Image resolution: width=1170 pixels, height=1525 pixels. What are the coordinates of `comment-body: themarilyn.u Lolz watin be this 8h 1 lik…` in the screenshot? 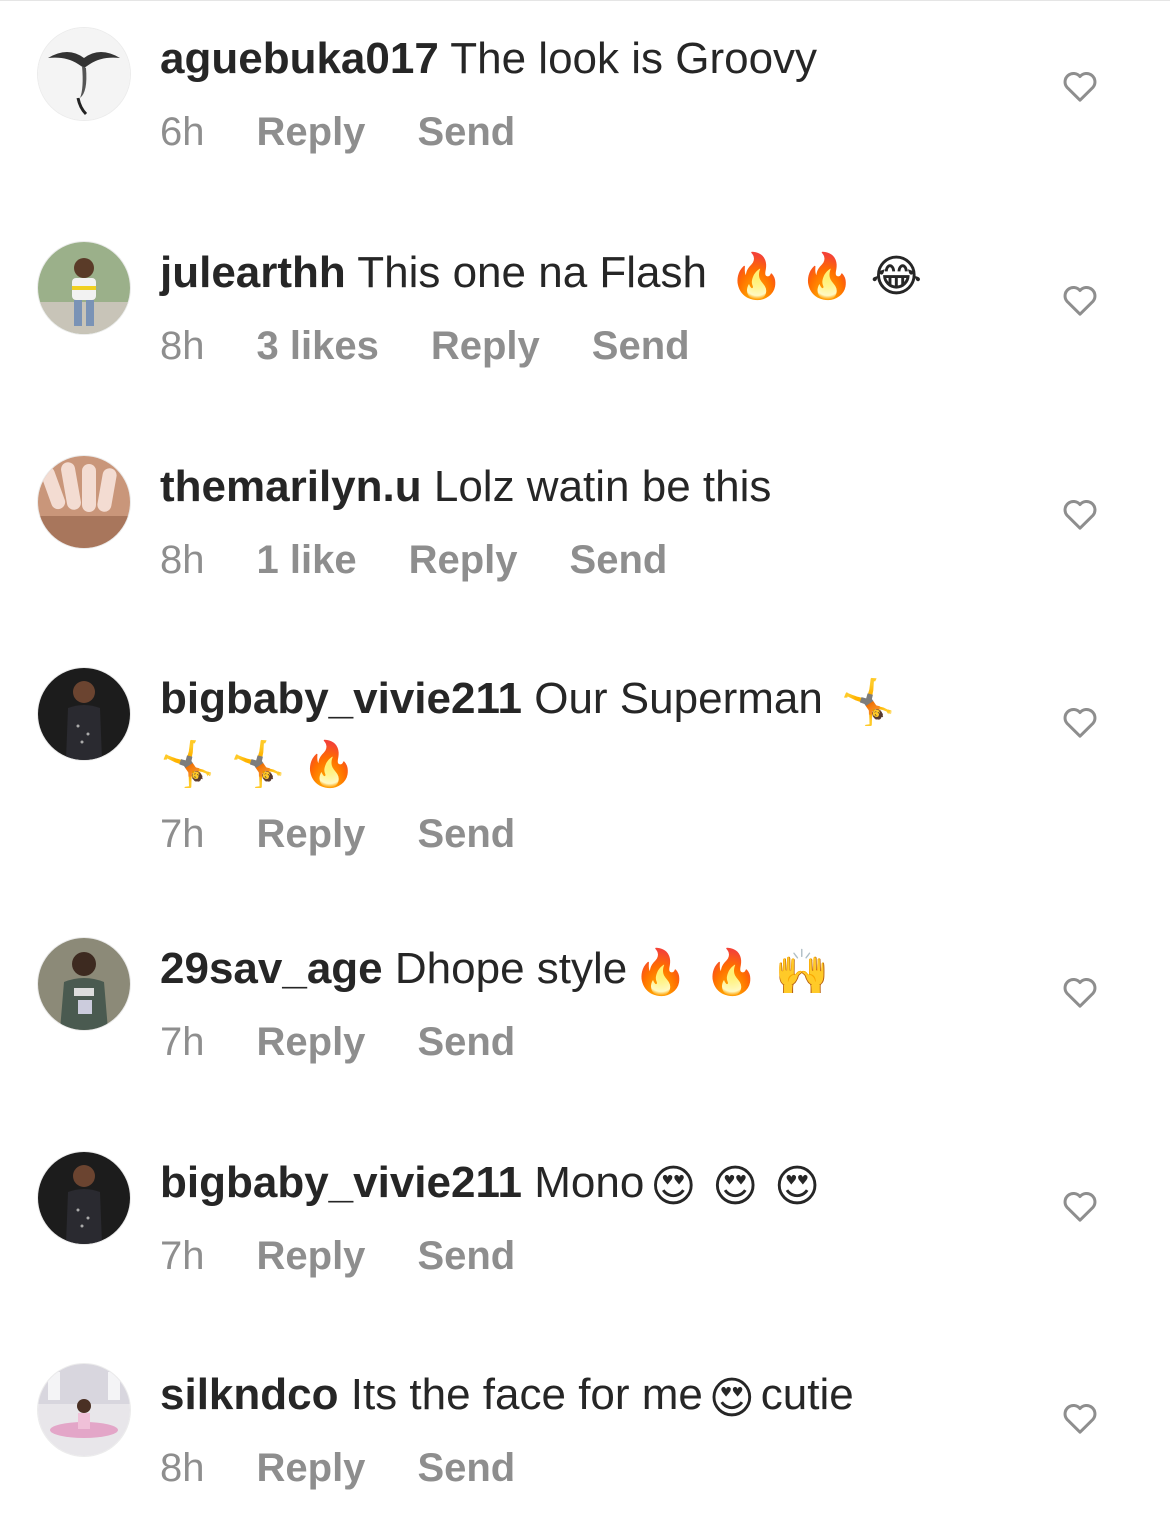 It's located at (580, 520).